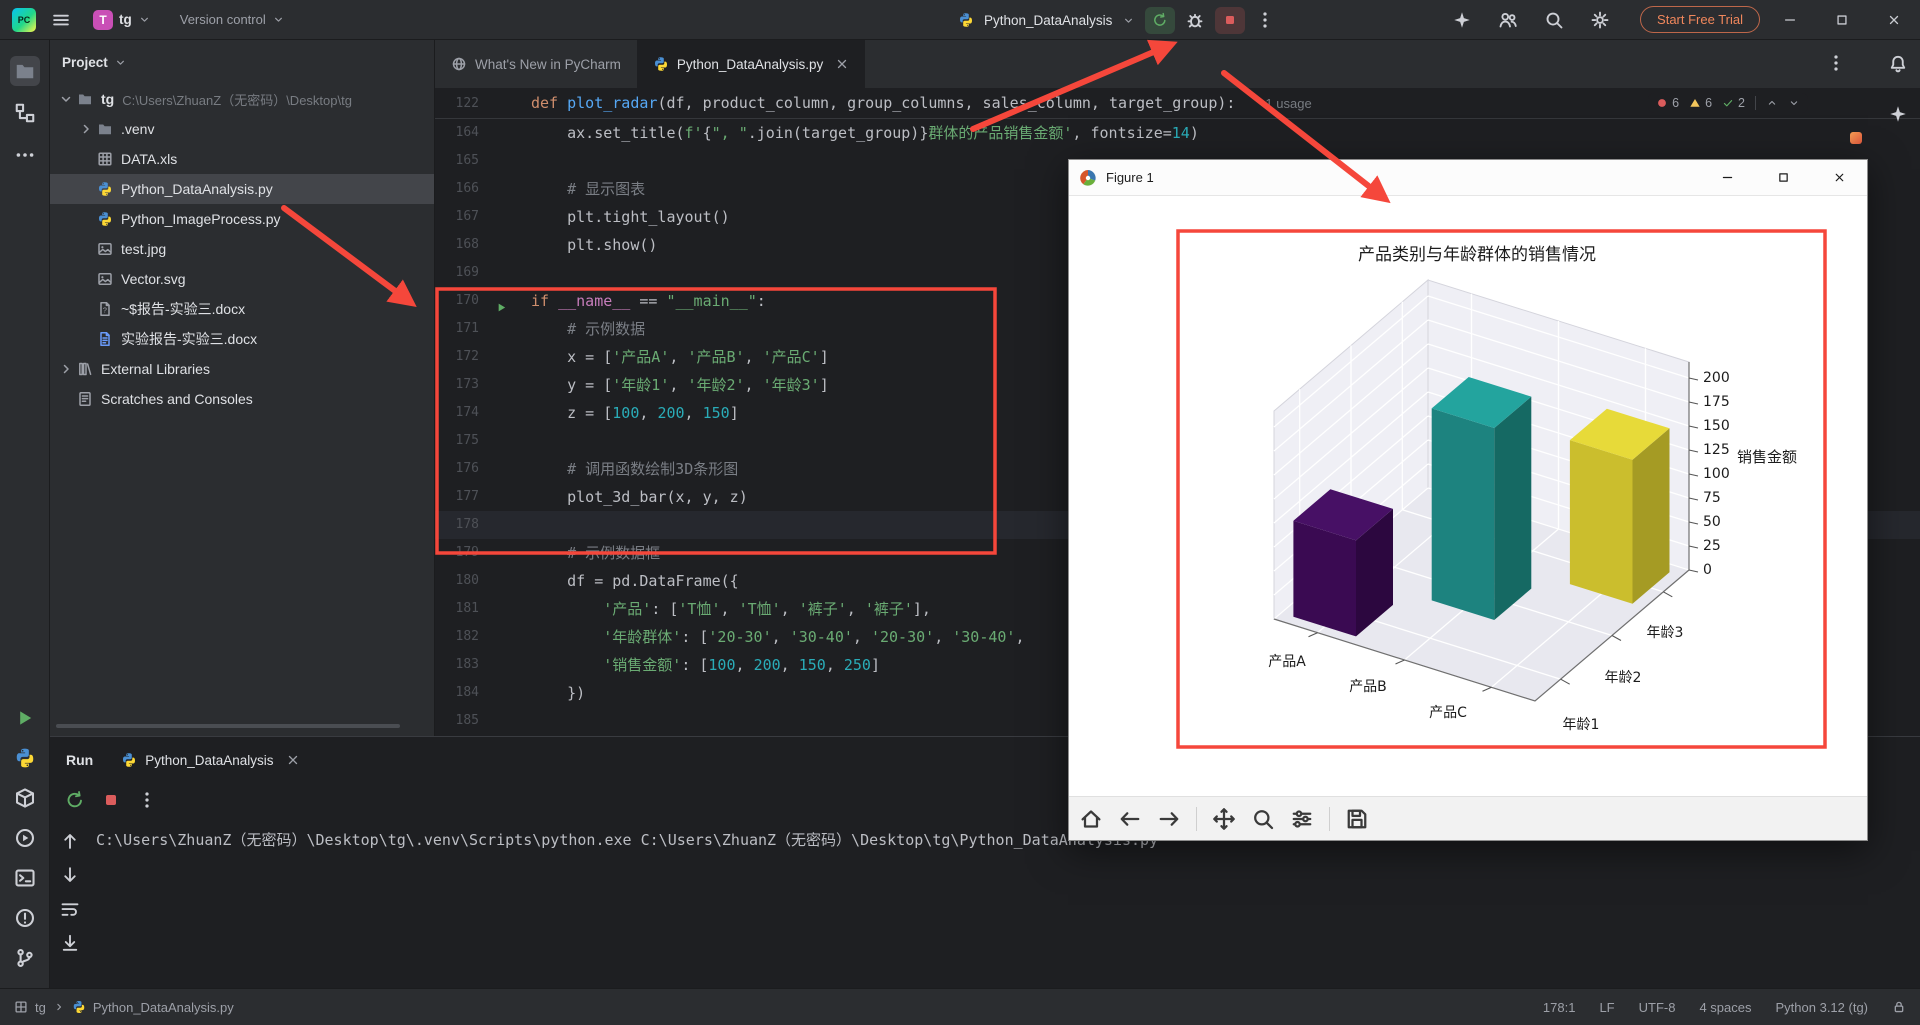  What do you see at coordinates (70, 943) in the screenshot?
I see `scroll-to-end-button` at bounding box center [70, 943].